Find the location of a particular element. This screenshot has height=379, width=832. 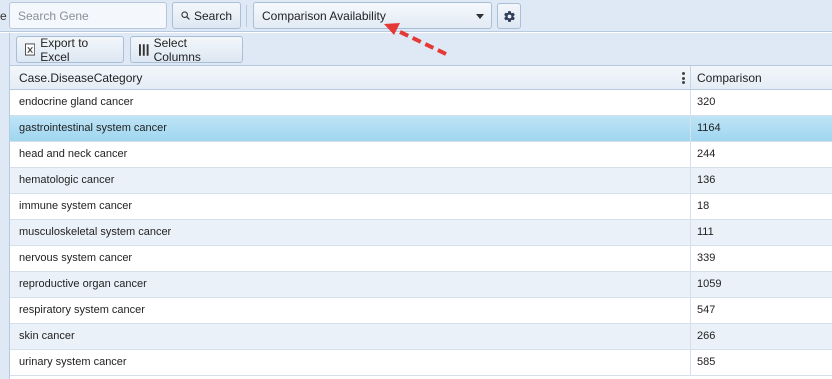

table-row: endocrine gland cancer 320 is located at coordinates (421, 103).